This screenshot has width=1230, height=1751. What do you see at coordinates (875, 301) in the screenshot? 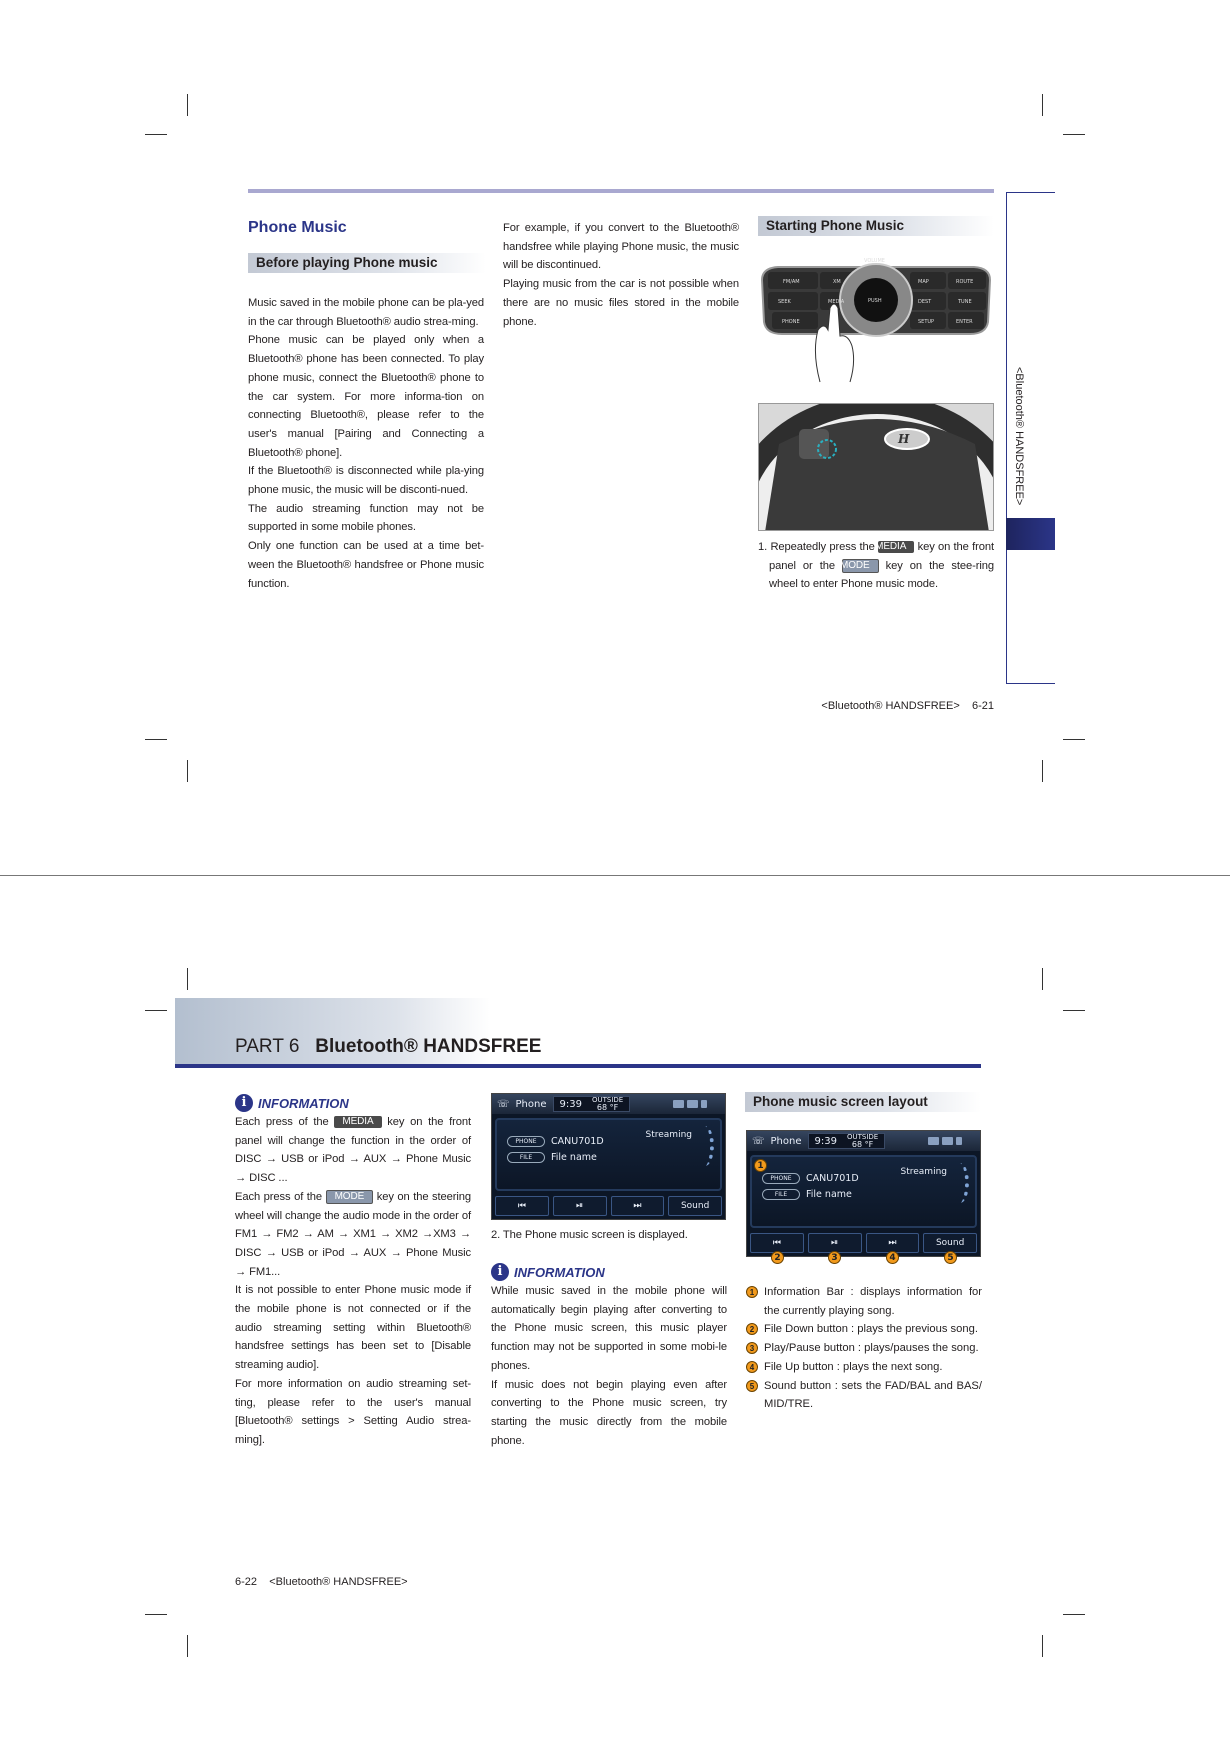
I see `svg-text: PUSH` at bounding box center [875, 301].